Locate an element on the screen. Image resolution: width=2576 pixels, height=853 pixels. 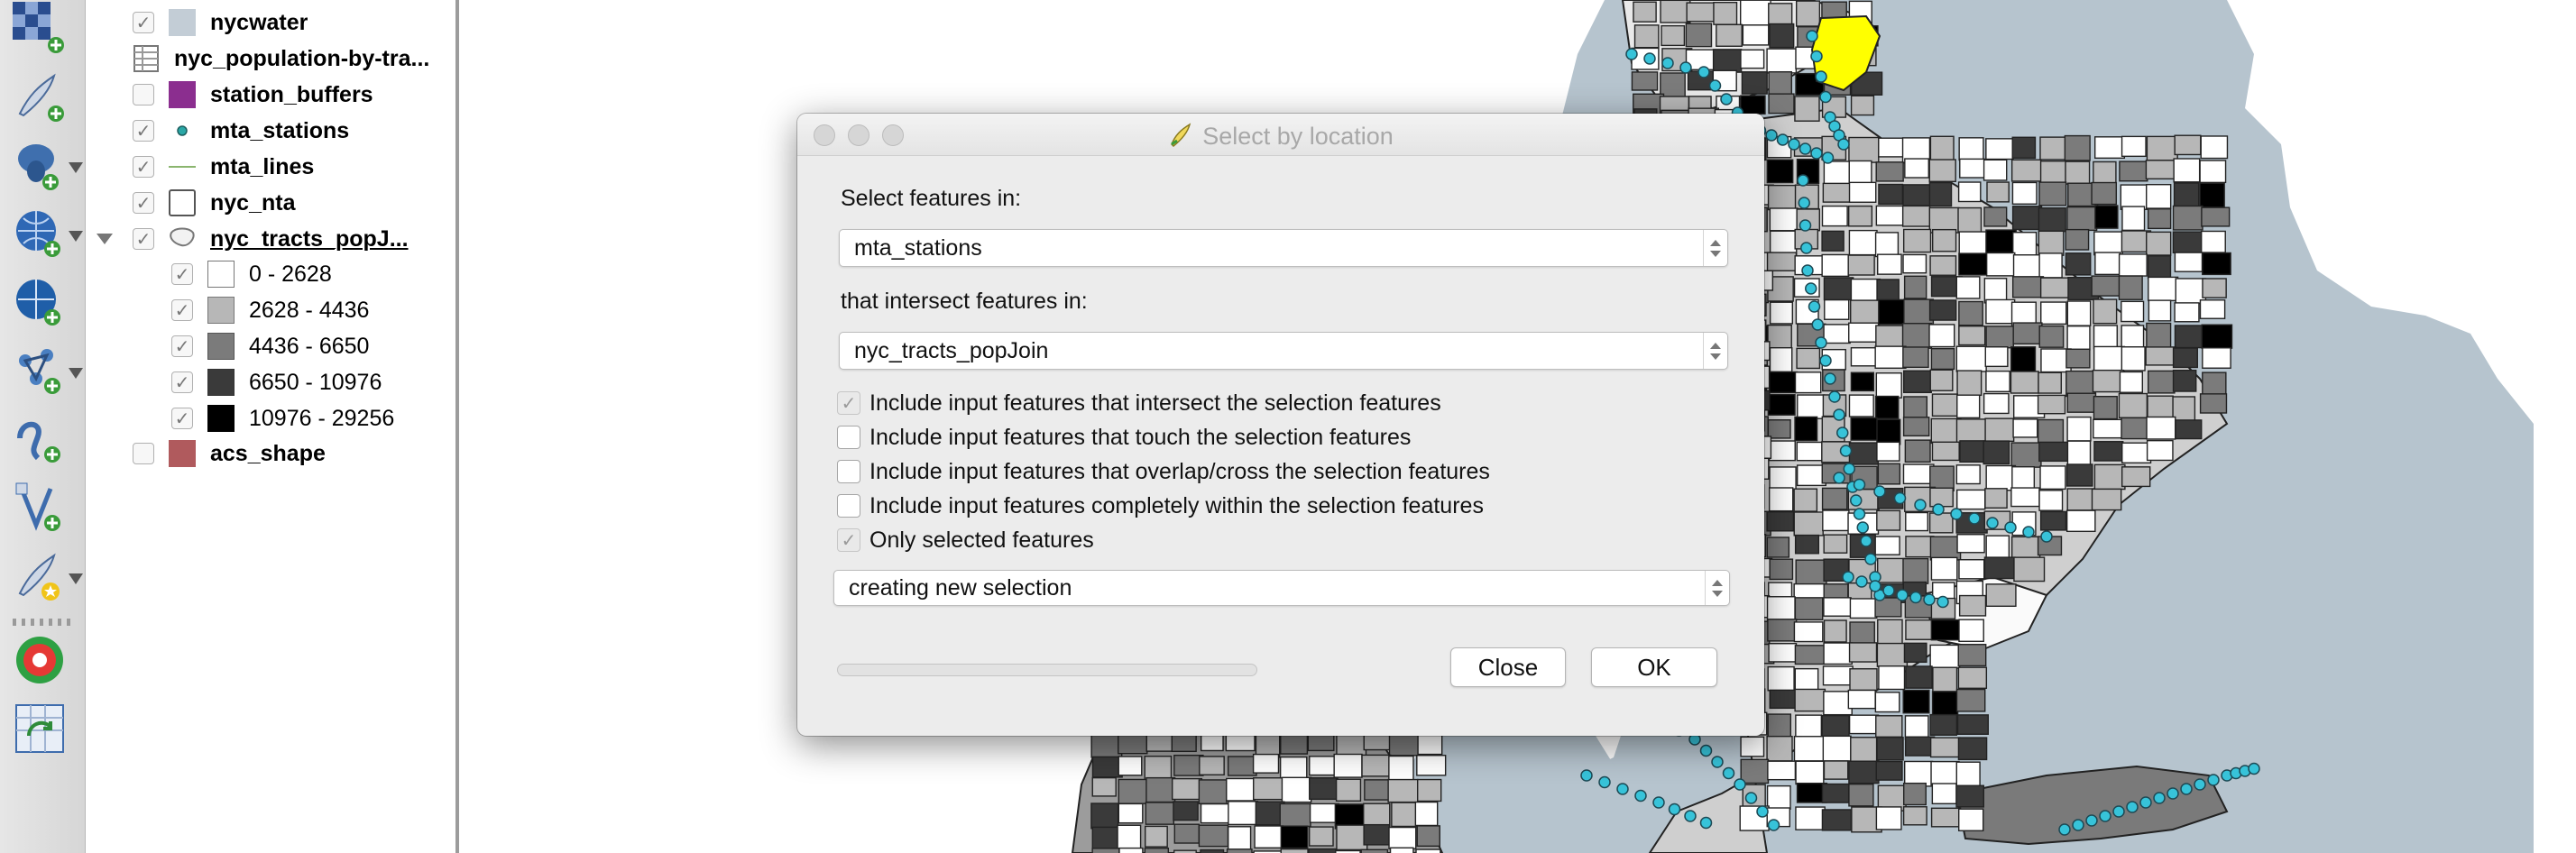
layer-name: mta_stations is located at coordinates (280, 130).